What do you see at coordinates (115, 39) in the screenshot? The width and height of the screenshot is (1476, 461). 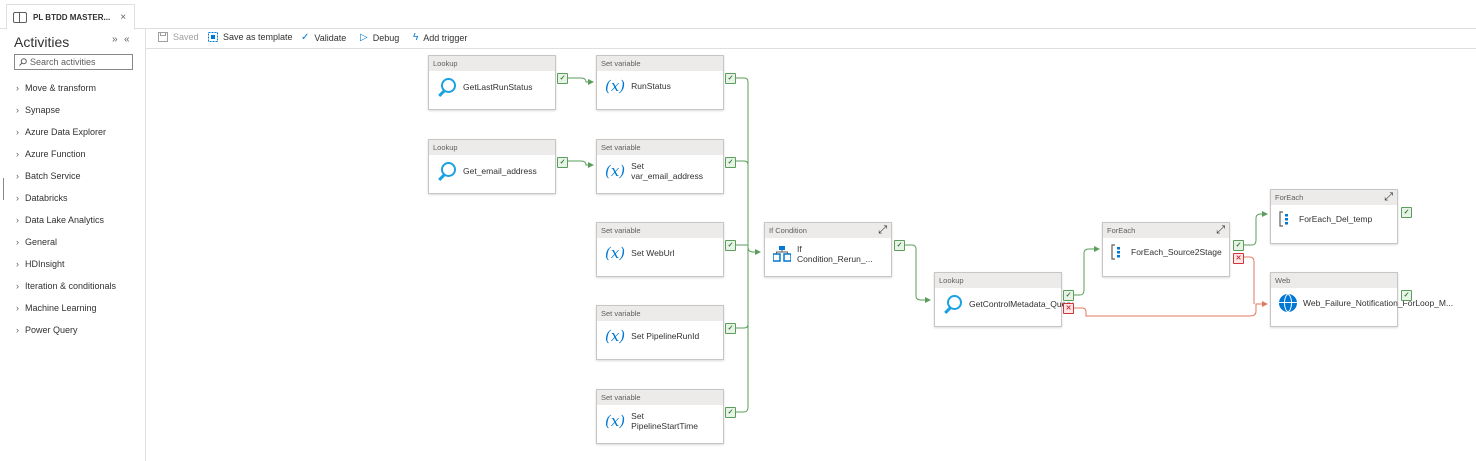 I see `collapse-all-icon: »` at bounding box center [115, 39].